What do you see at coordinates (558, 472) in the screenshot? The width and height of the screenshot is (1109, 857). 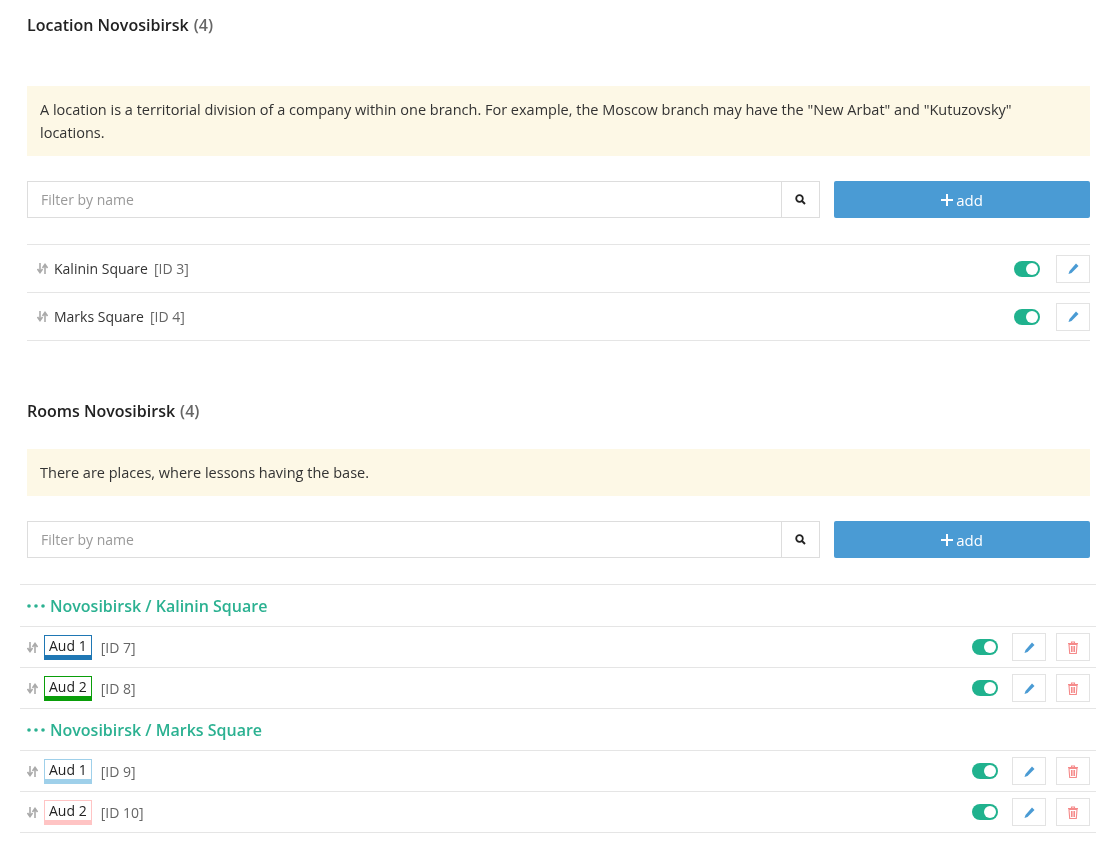 I see `info-note: There are places, where lessons having the base.` at bounding box center [558, 472].